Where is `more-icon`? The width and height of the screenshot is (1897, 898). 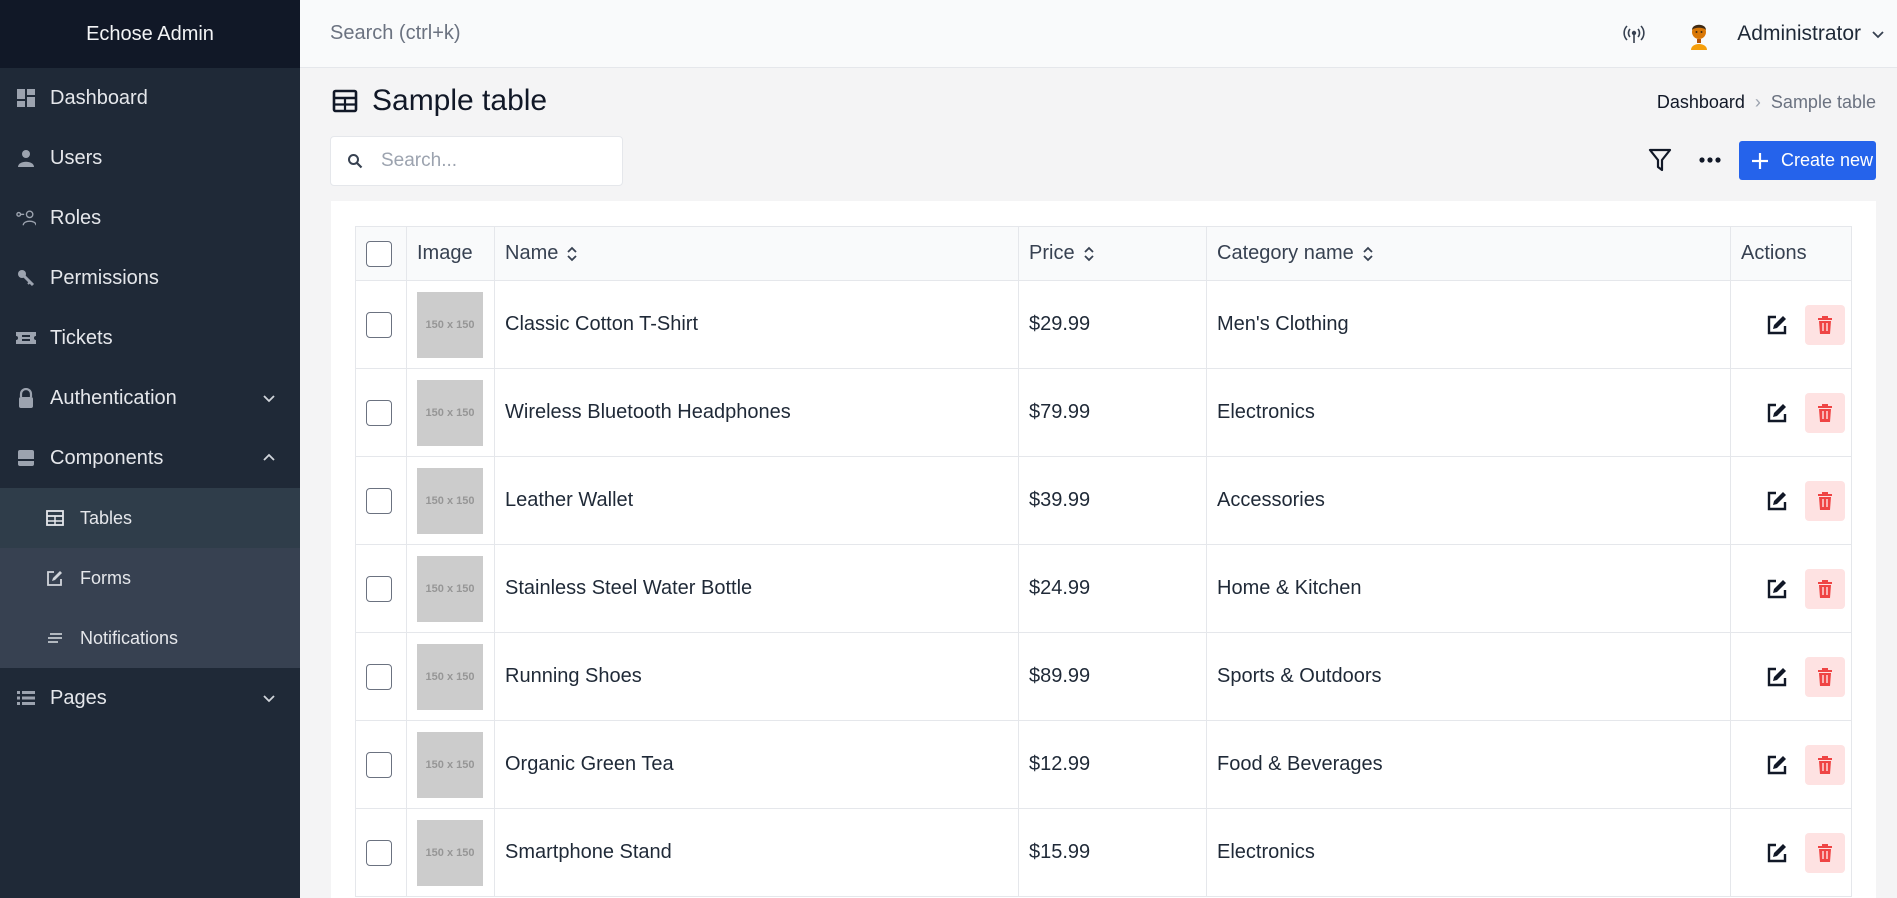
more-icon is located at coordinates (1710, 160).